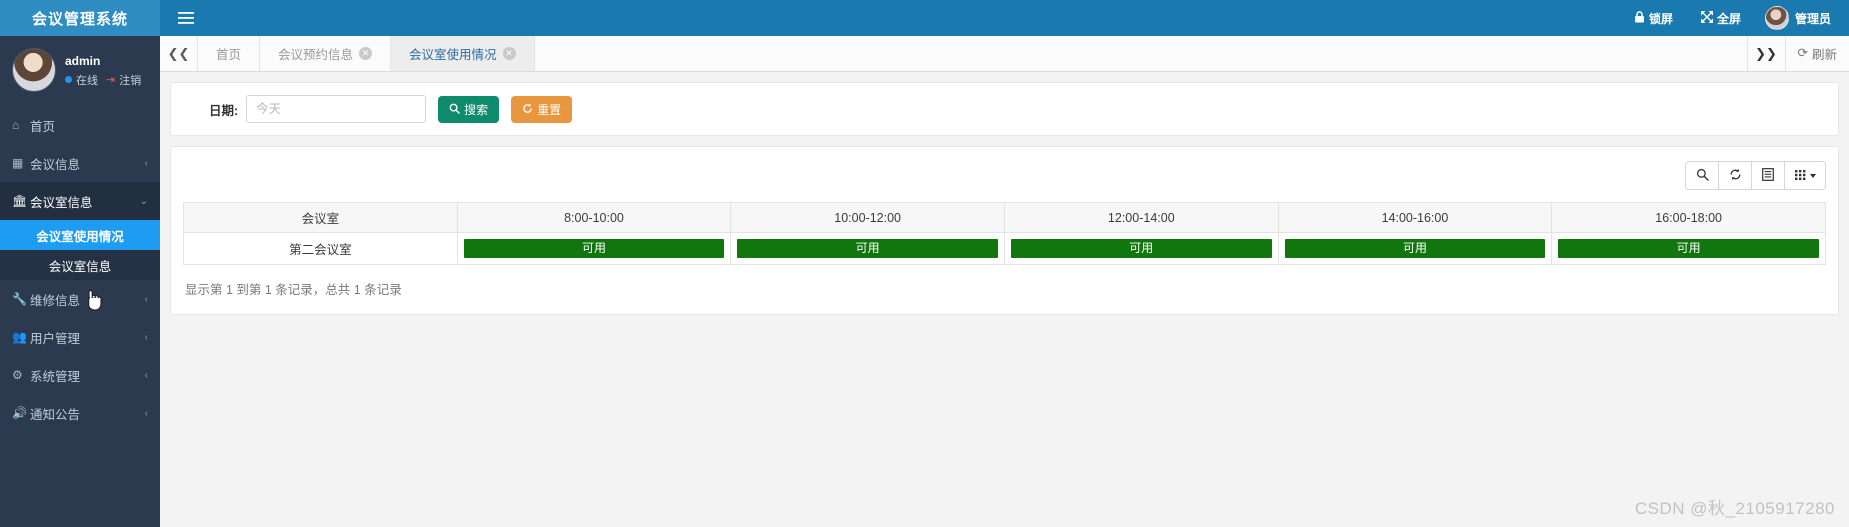 This screenshot has height=527, width=1849. I want to click on search-button: 搜索, so click(469, 109).